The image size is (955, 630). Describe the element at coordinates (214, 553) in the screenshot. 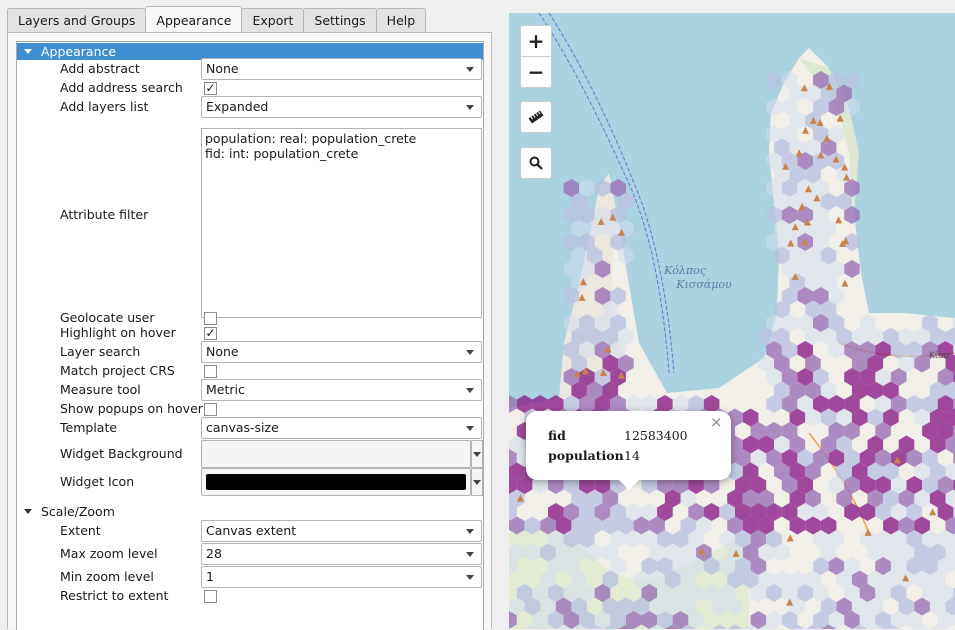

I see `max-zoom-value: 28` at that location.